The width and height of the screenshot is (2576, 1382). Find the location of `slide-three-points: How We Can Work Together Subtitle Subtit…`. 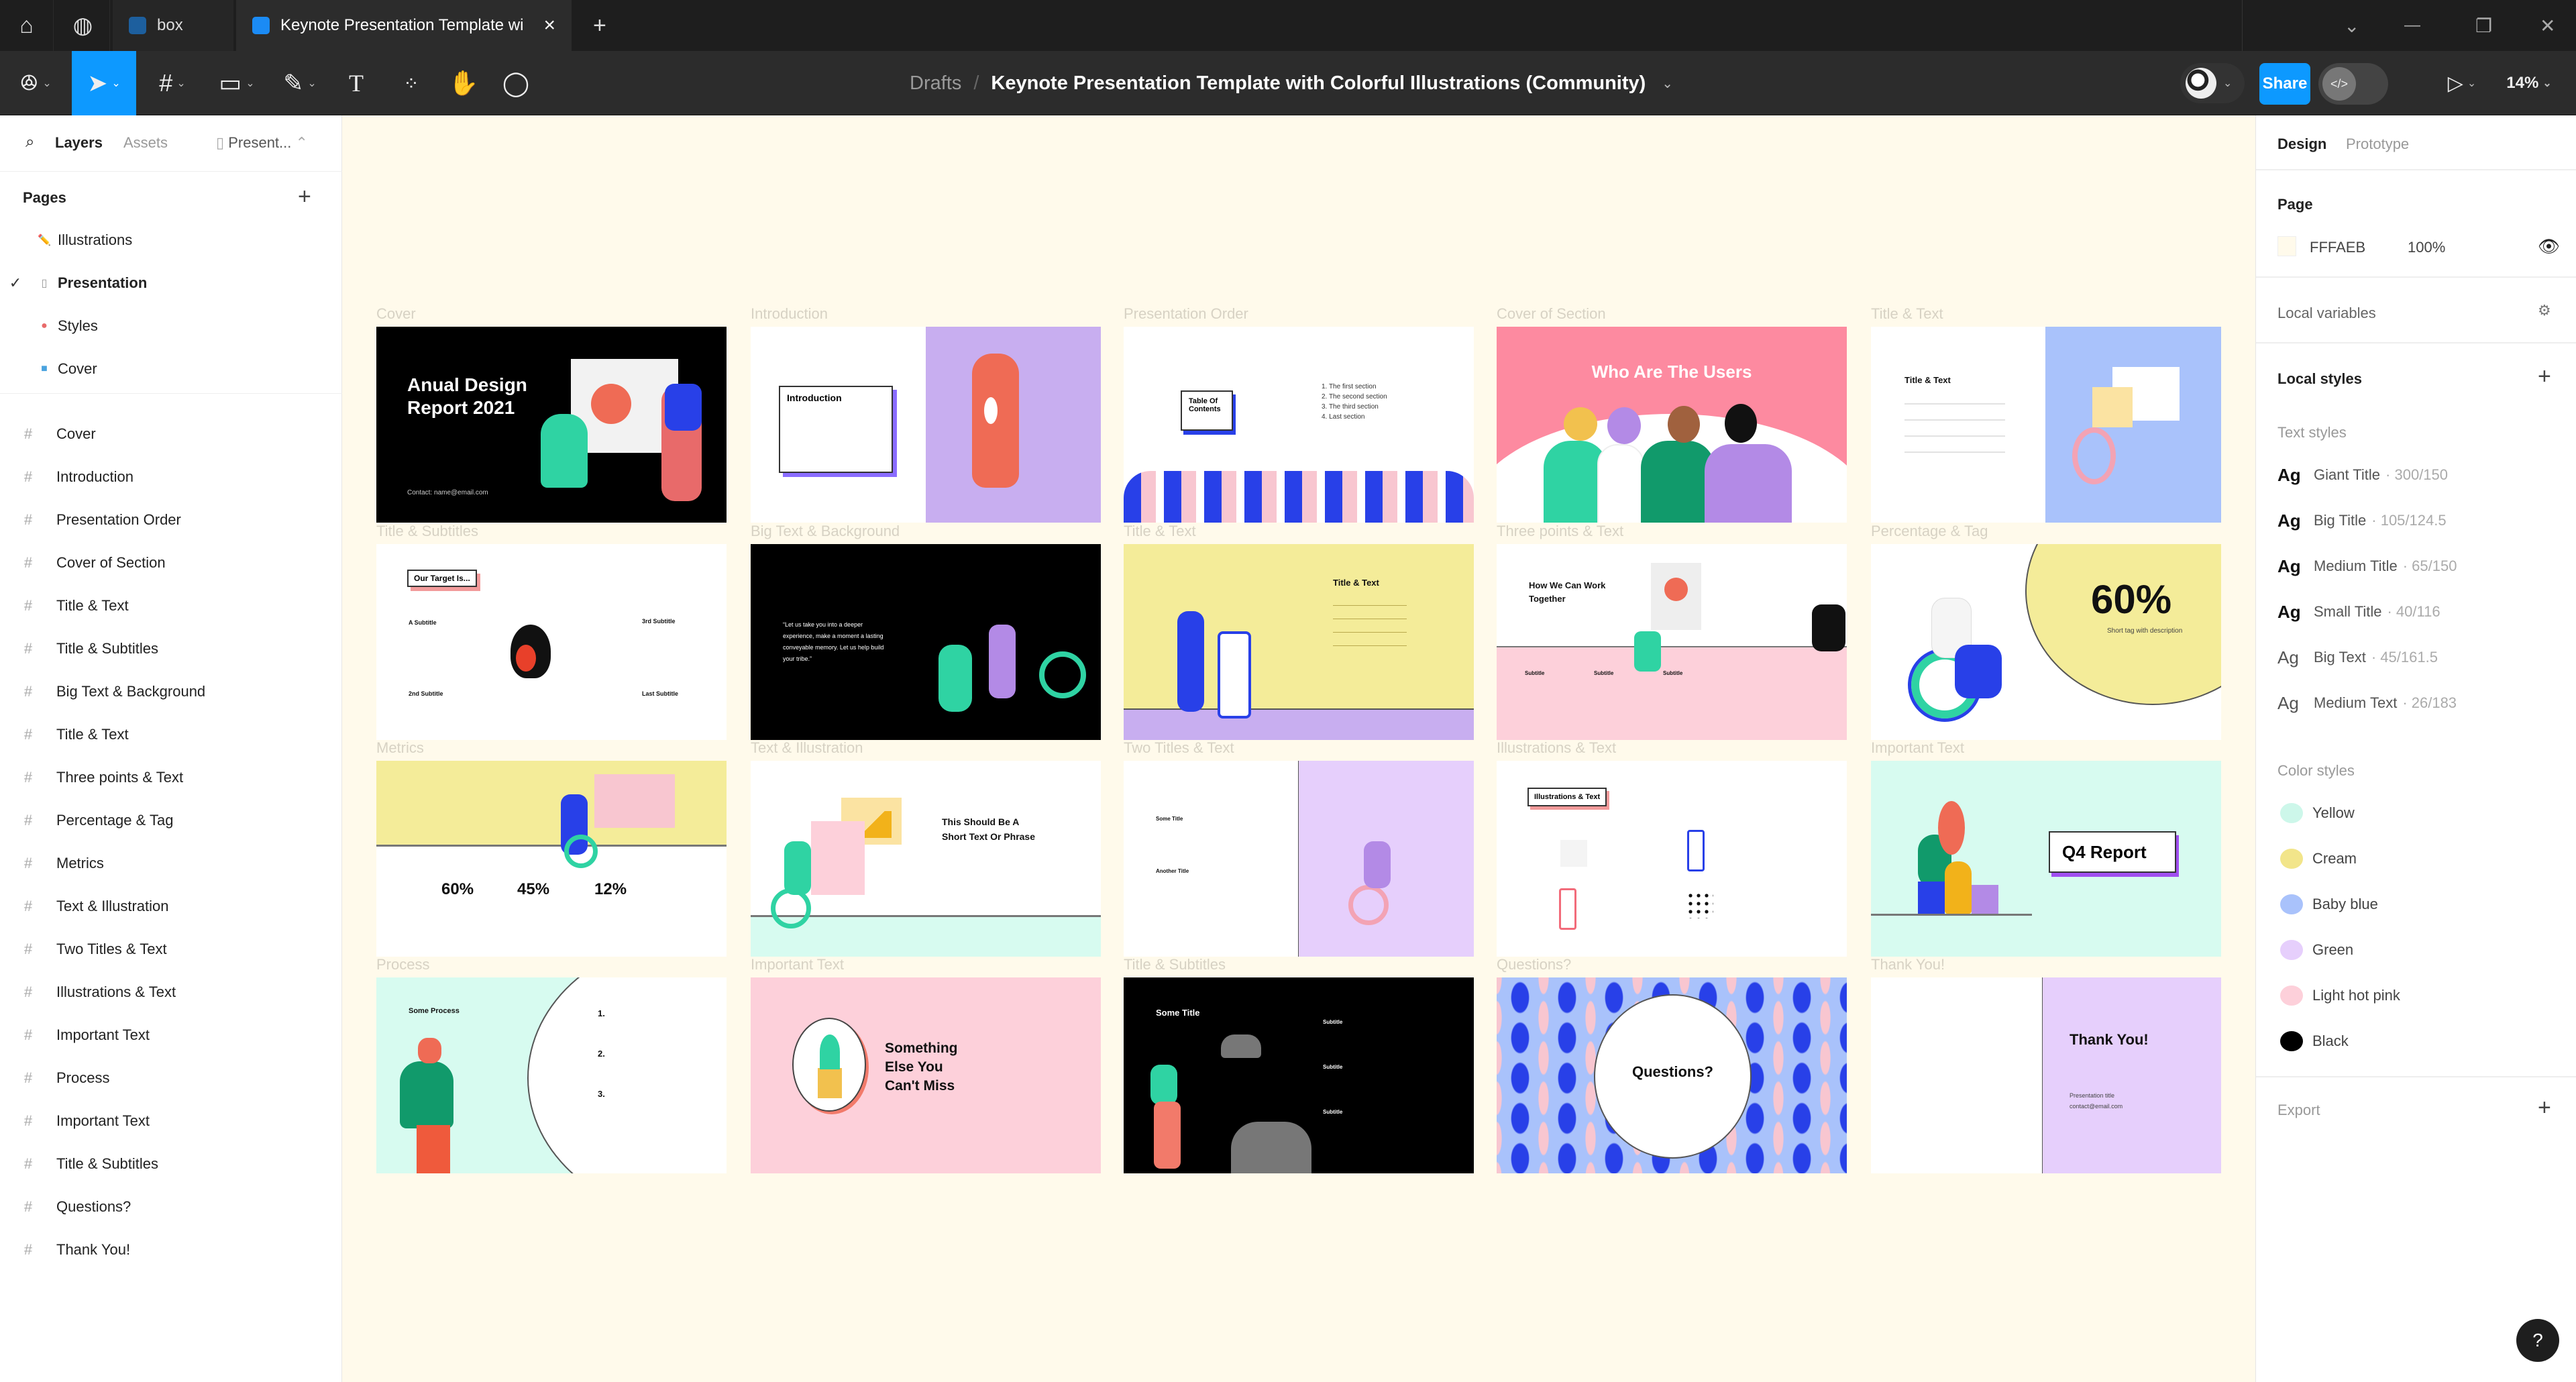

slide-three-points: How We Can Work Together Subtitle Subtit… is located at coordinates (1672, 642).